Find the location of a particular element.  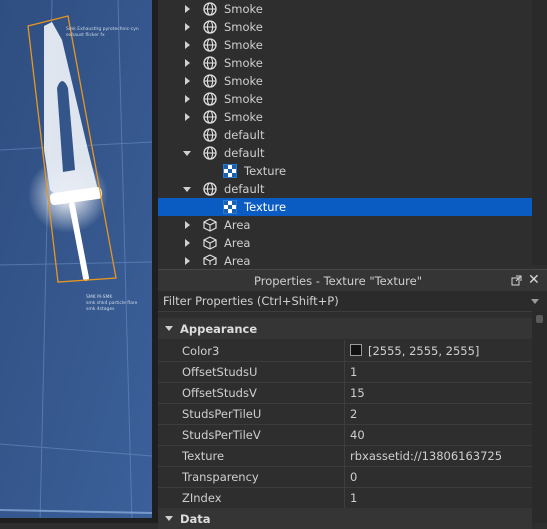

property-name: Texture is located at coordinates (203, 456).